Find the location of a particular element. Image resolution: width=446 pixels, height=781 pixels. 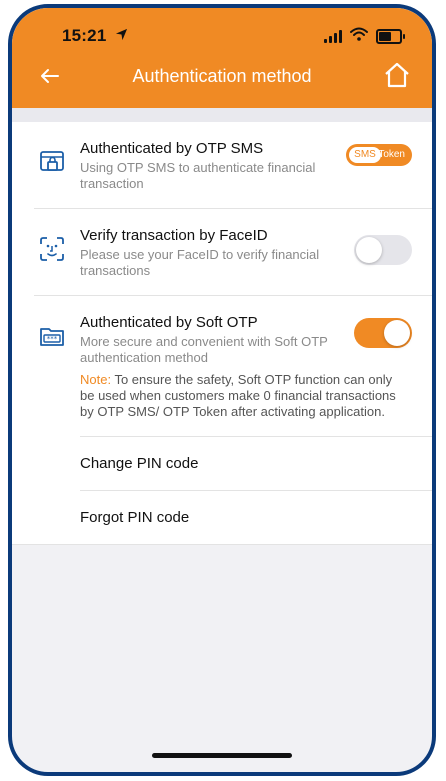

sms-option: SMS is located at coordinates (365, 155).